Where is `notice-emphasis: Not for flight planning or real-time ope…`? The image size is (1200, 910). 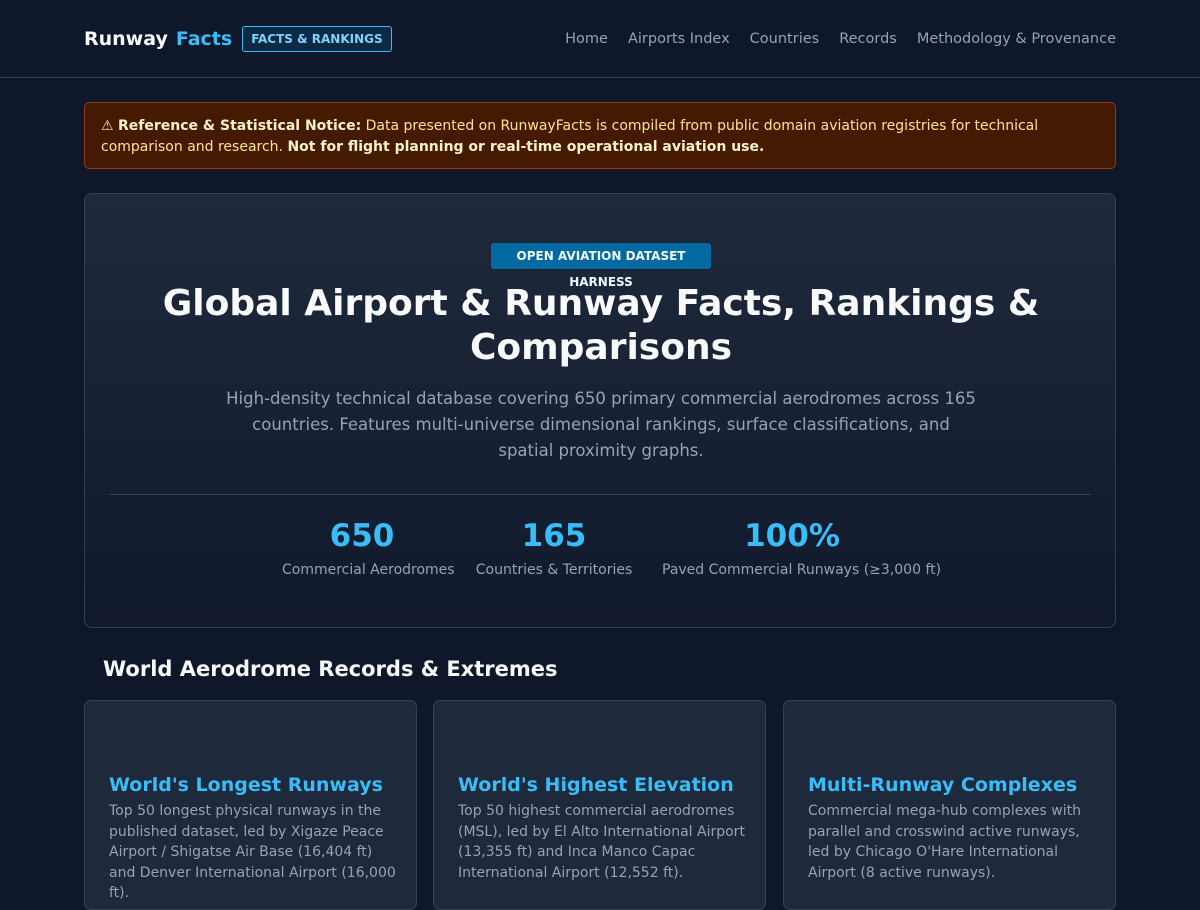 notice-emphasis: Not for flight planning or real-time ope… is located at coordinates (526, 146).